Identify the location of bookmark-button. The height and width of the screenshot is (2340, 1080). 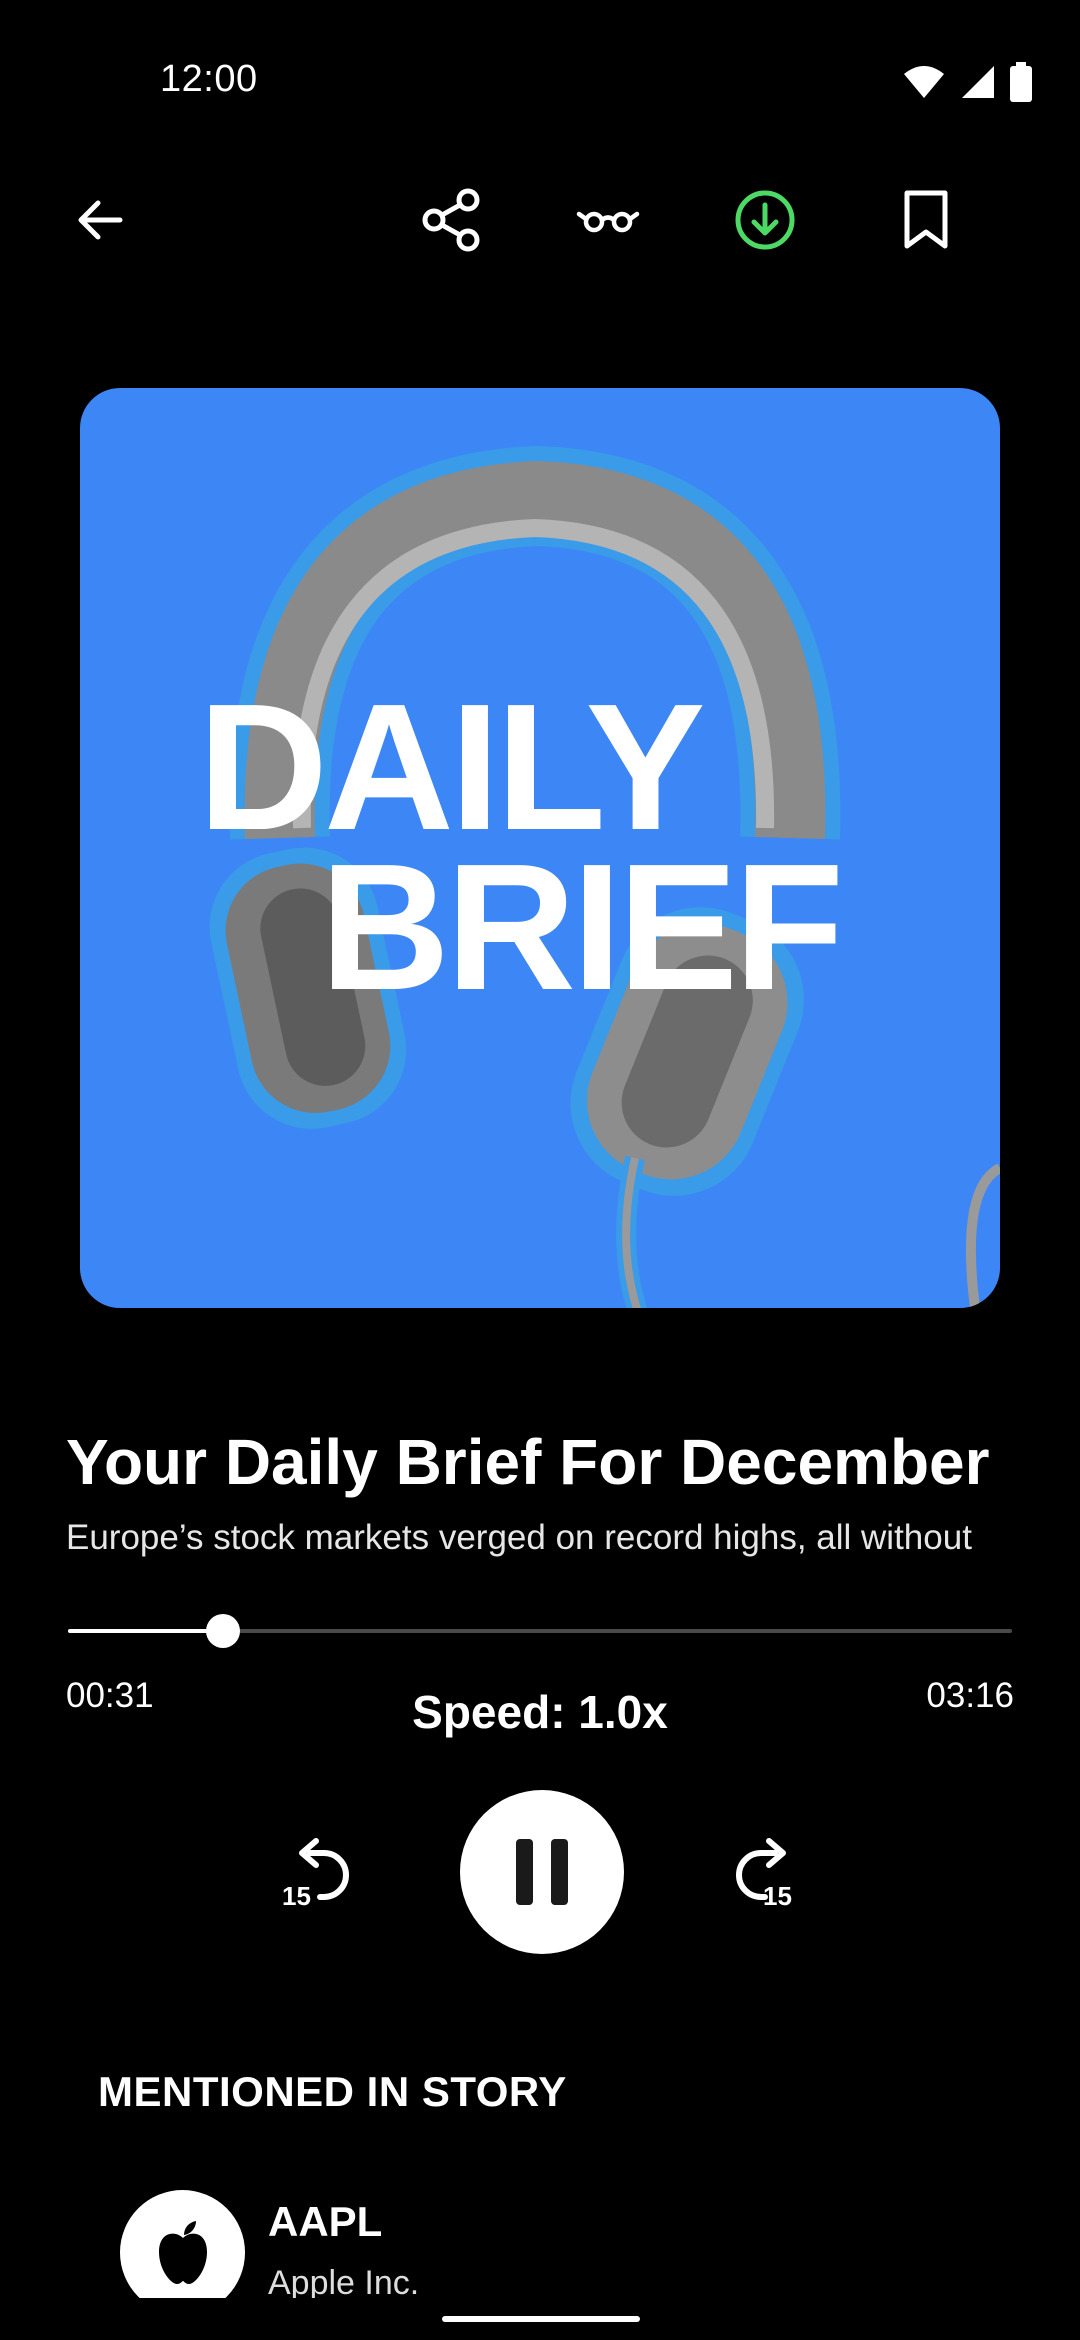
(926, 220).